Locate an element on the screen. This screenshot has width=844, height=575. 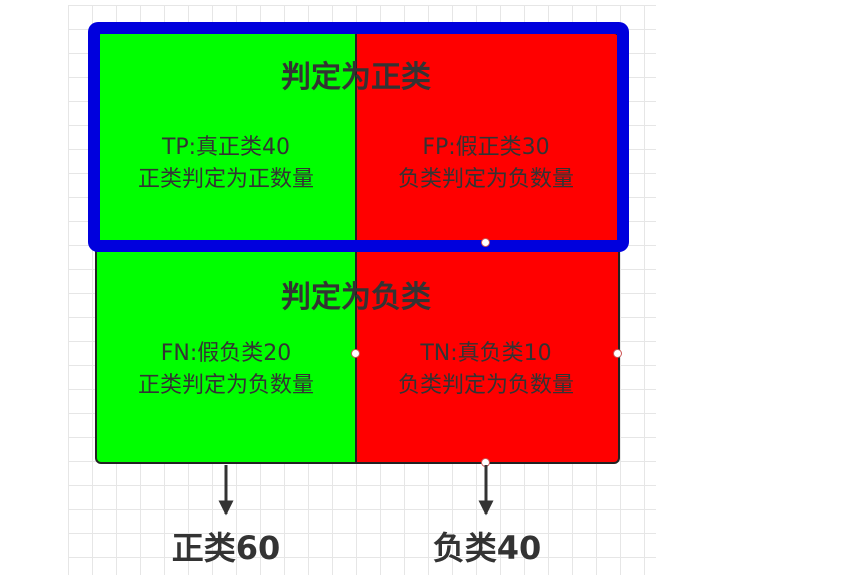
connector-arrows is located at coordinates (356, 490).